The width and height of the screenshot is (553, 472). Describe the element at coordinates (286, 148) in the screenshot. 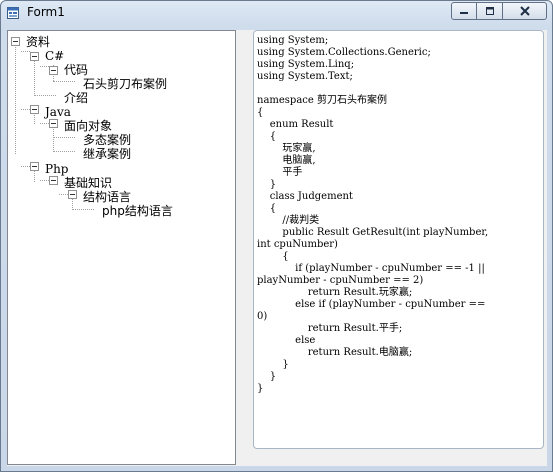

I see `code-line: 玩家赢,` at that location.